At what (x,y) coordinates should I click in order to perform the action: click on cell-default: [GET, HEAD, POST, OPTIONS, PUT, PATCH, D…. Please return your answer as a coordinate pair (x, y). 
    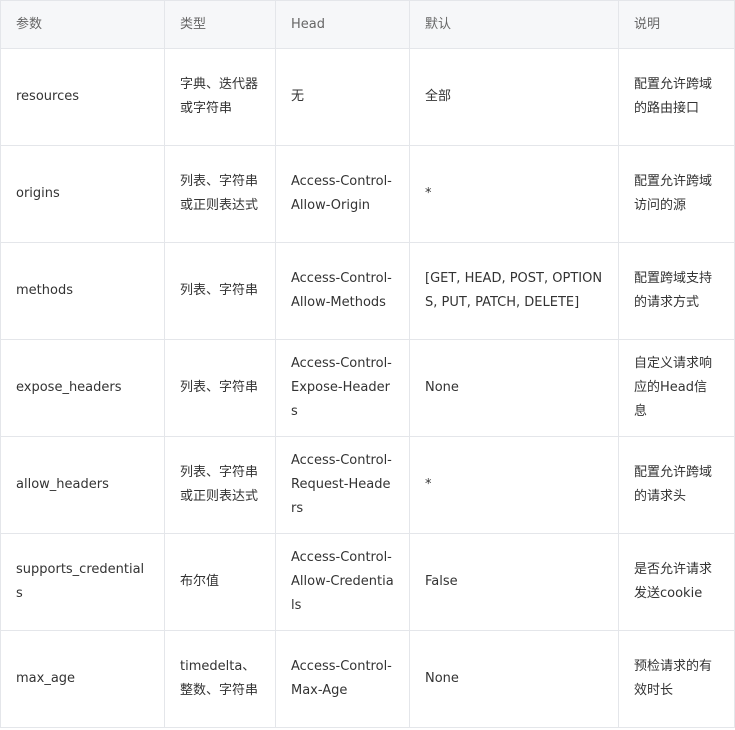
    Looking at the image, I should click on (514, 291).